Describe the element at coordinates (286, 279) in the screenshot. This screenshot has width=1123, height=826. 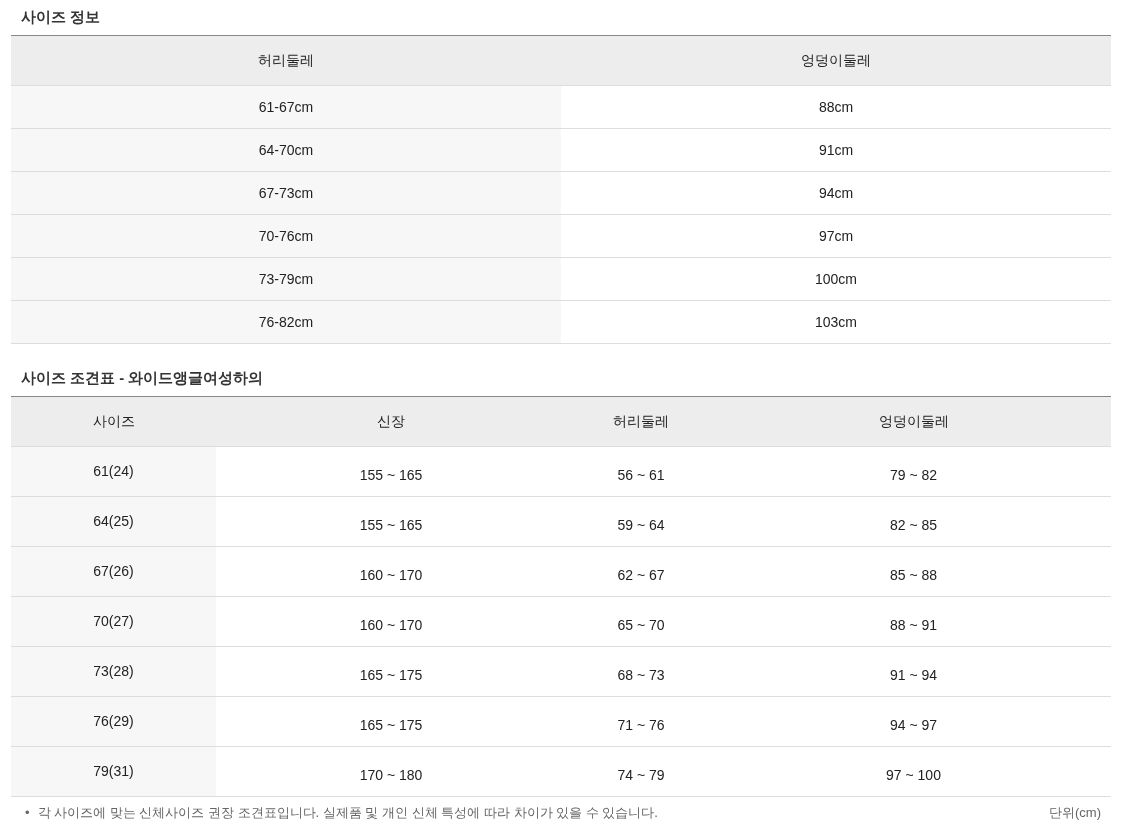
I see `table-cell: 73-79cm` at that location.